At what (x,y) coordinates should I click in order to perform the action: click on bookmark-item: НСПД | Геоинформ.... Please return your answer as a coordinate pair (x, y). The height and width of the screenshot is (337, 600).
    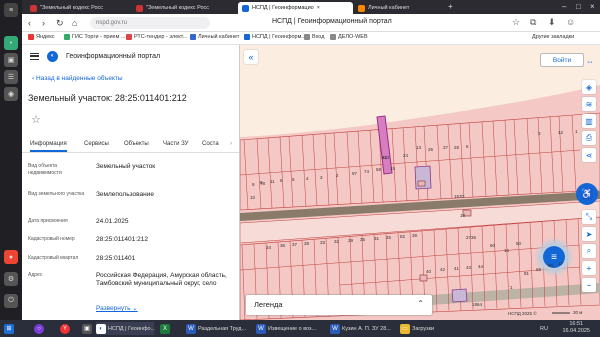
    Looking at the image, I should click on (275, 37).